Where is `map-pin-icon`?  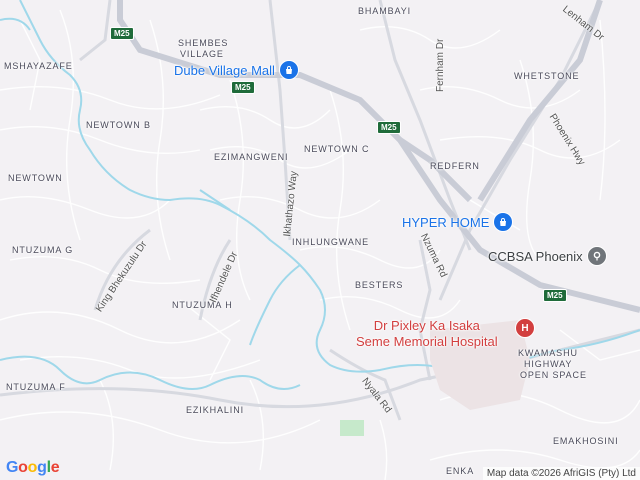
map-pin-icon is located at coordinates (596, 256).